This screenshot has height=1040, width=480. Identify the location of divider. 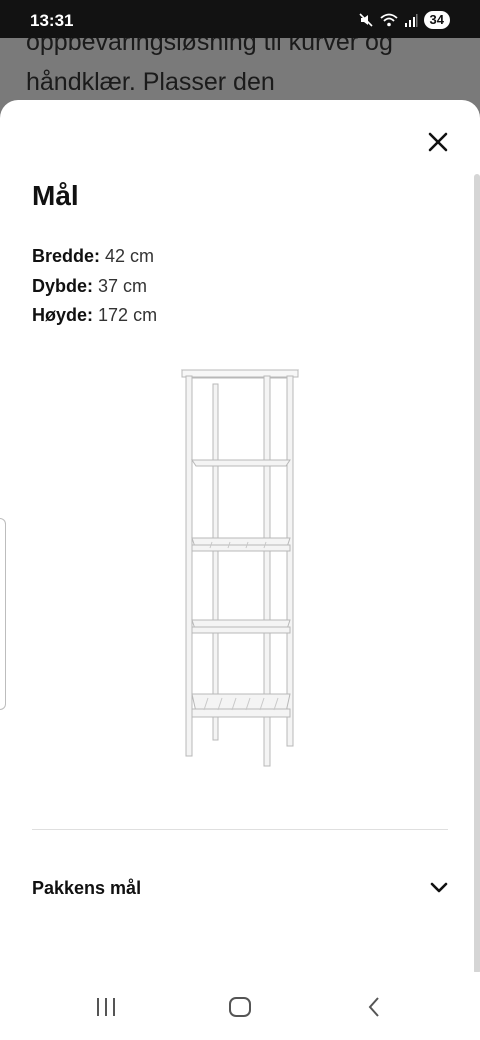
(240, 829).